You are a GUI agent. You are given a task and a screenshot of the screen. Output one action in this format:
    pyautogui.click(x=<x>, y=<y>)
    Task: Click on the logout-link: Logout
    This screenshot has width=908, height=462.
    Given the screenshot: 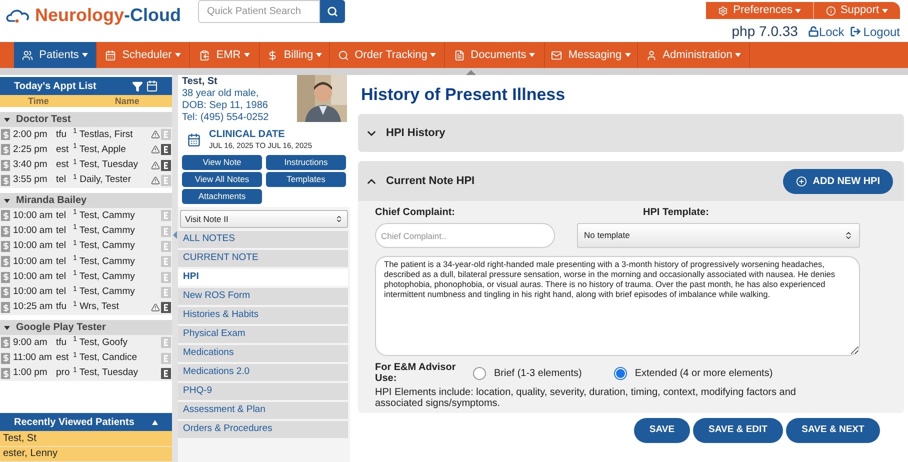 What is the action you would take?
    pyautogui.click(x=875, y=31)
    